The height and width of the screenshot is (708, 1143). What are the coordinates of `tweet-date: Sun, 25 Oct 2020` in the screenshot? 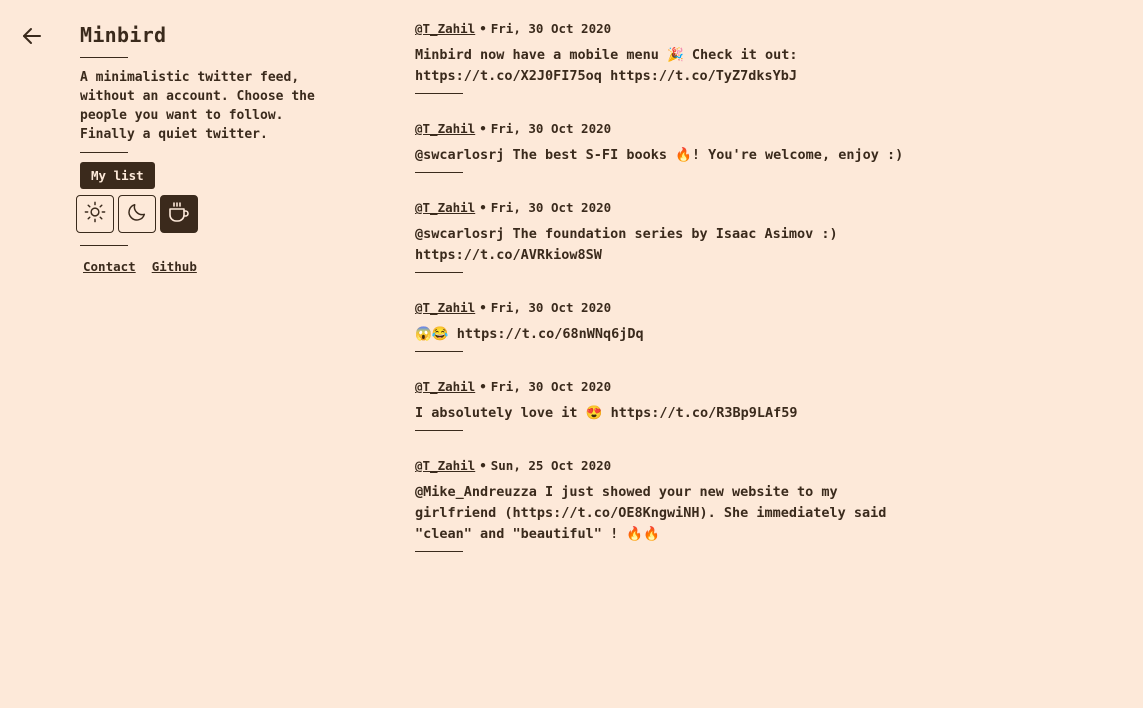 It's located at (551, 465).